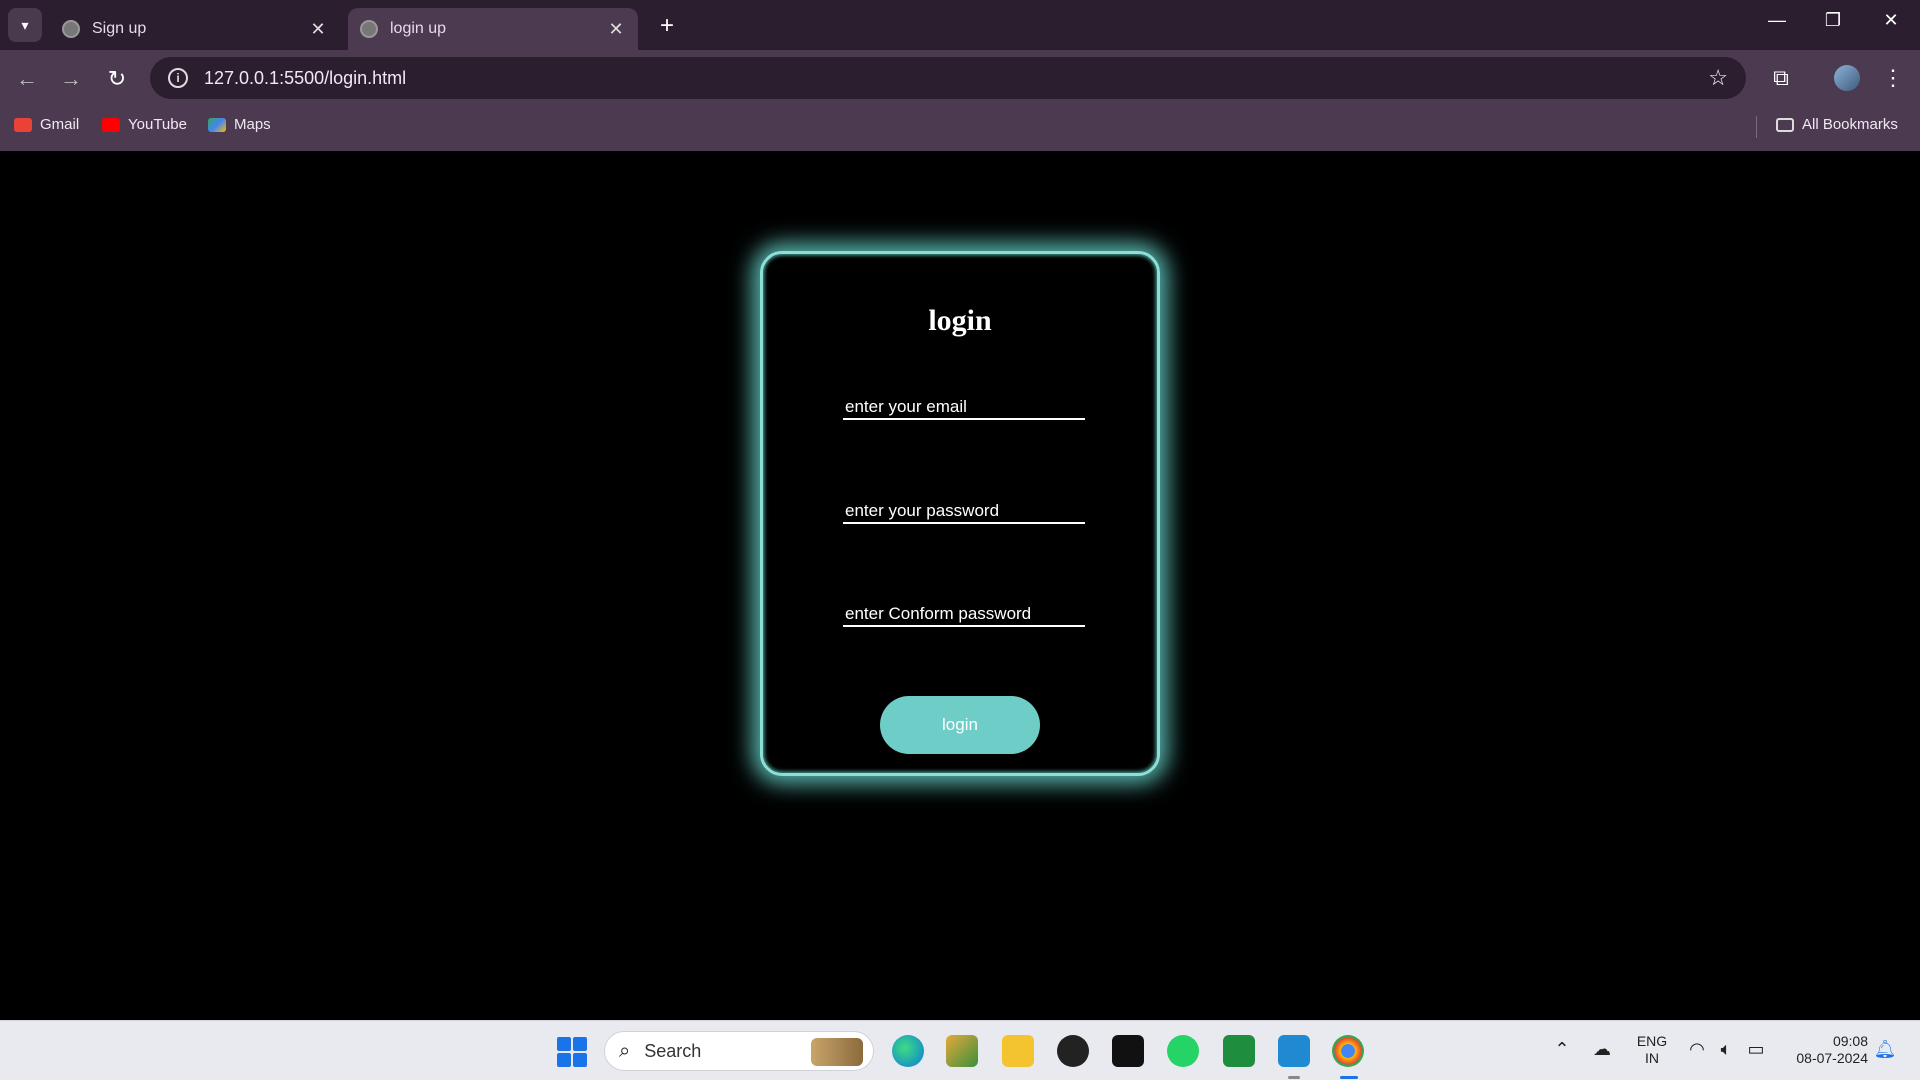 The image size is (1920, 1080). I want to click on info-icon: i, so click(178, 78).